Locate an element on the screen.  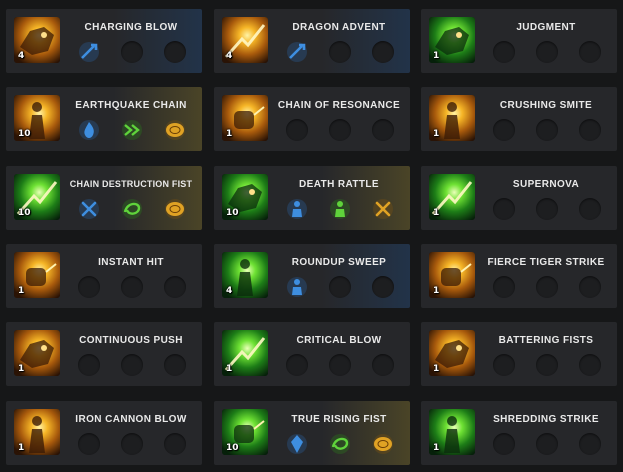
golden-beast-push-icon: 1 is located at coordinates (37, 353).